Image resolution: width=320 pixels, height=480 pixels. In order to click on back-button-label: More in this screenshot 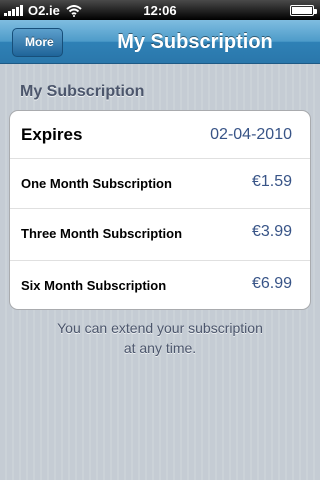, I will do `click(39, 42)`.